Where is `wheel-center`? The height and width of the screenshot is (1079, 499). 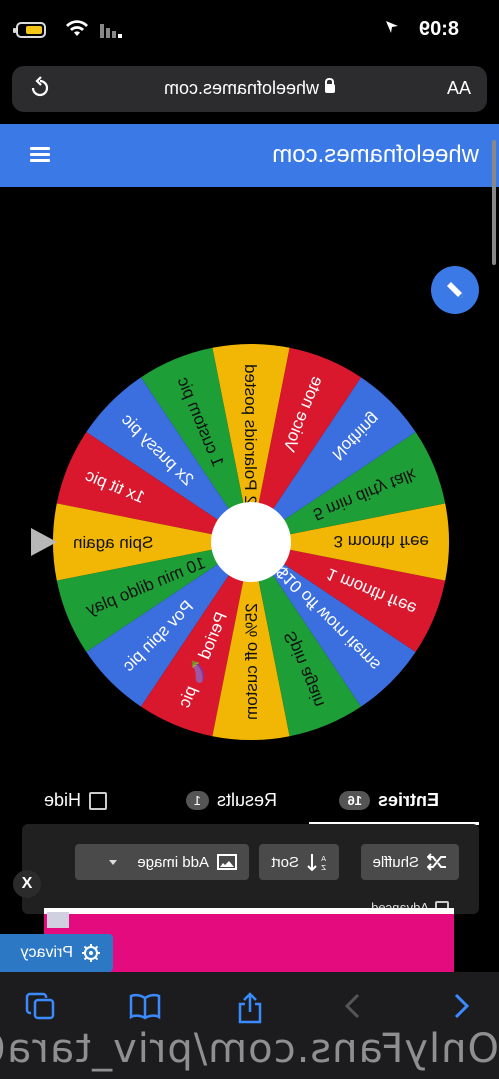
wheel-center is located at coordinates (251, 542).